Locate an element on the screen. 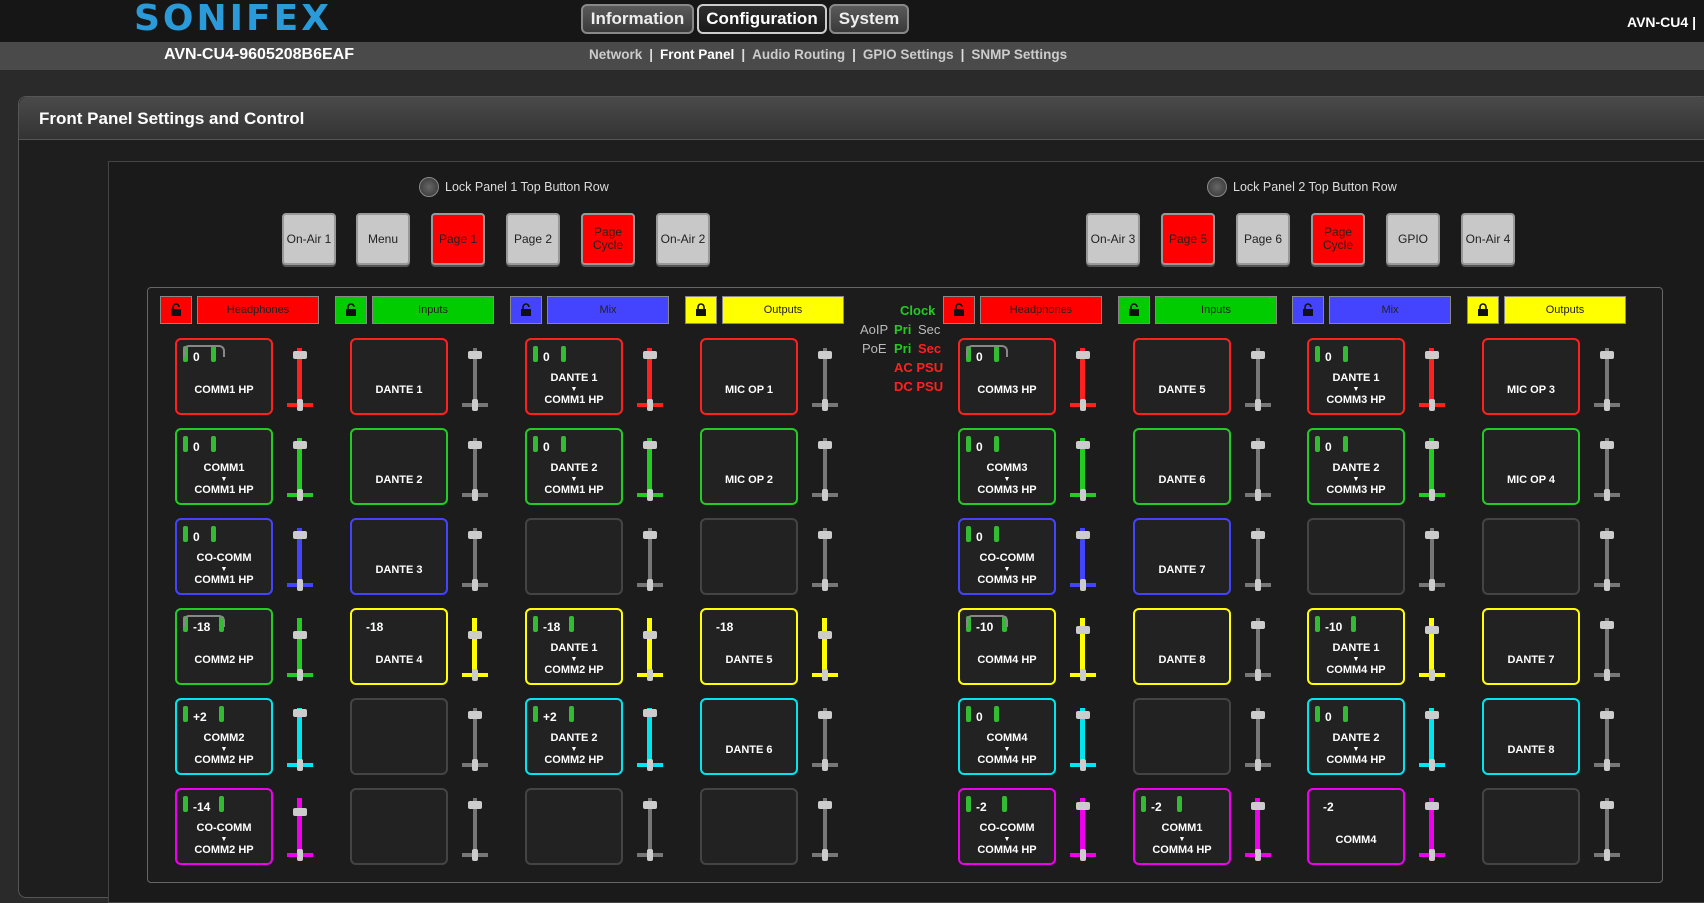 Image resolution: width=1704 pixels, height=903 pixels. link-front-panel: Front Panel is located at coordinates (697, 54).